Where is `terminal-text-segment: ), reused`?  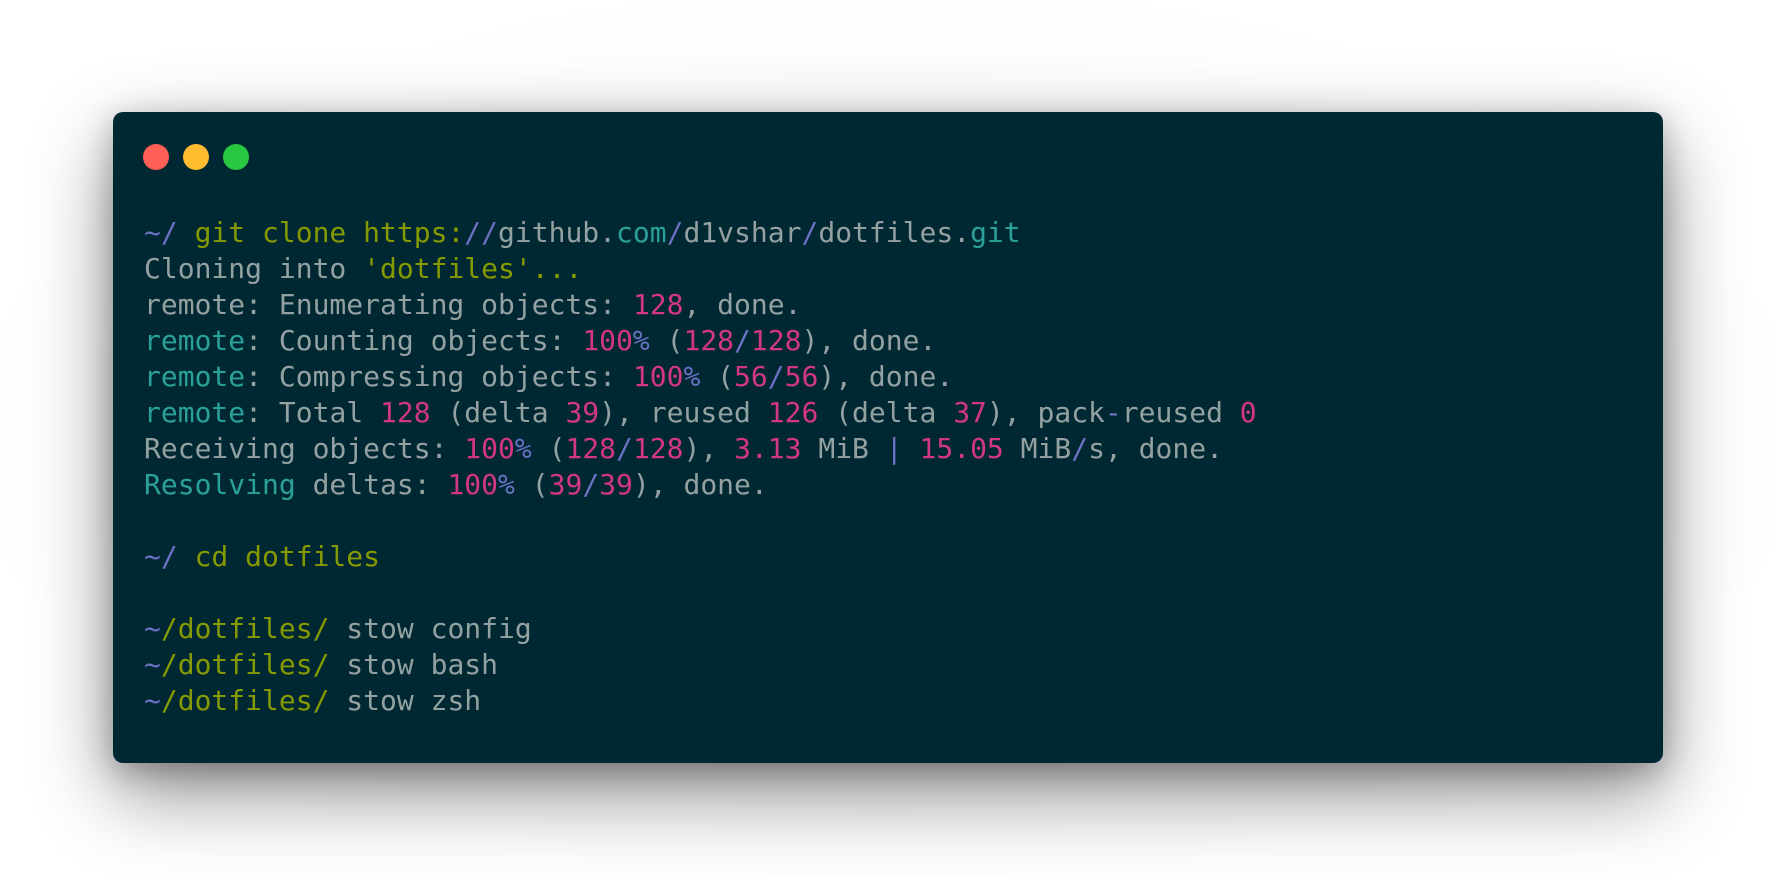 terminal-text-segment: ), reused is located at coordinates (683, 412).